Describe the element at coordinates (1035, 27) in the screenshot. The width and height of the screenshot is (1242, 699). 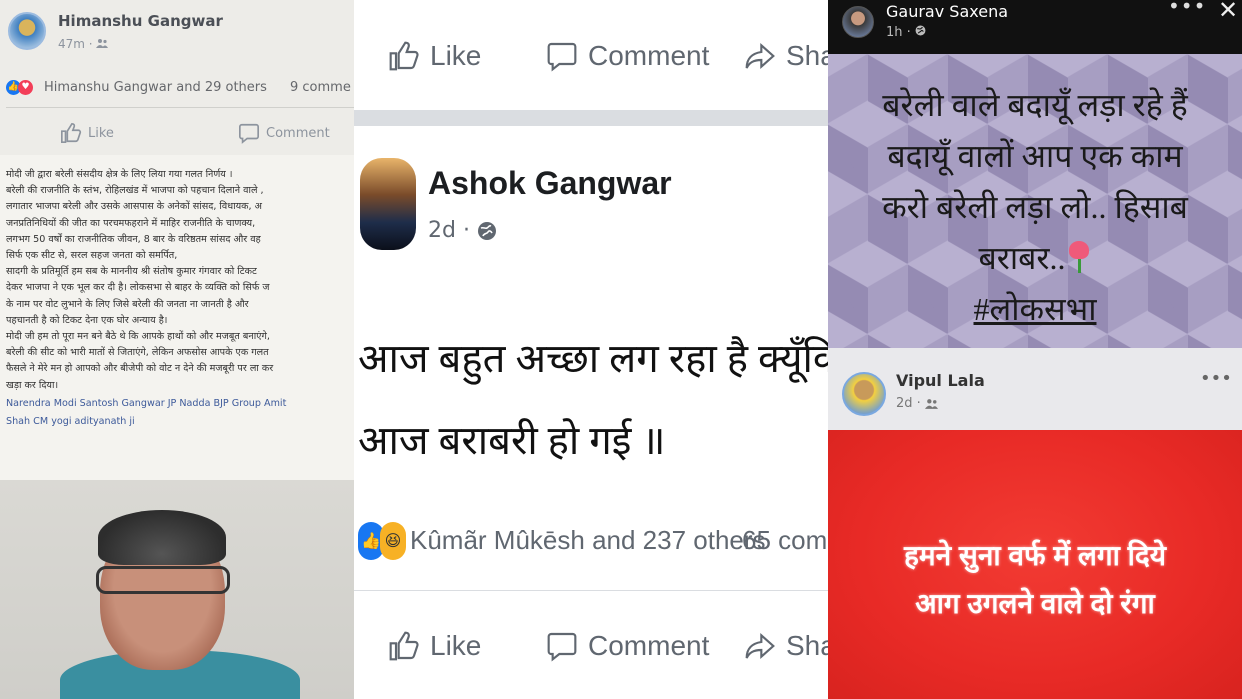
I see `story-header: Gaurav Saxena 1h · ••• ✕` at that location.